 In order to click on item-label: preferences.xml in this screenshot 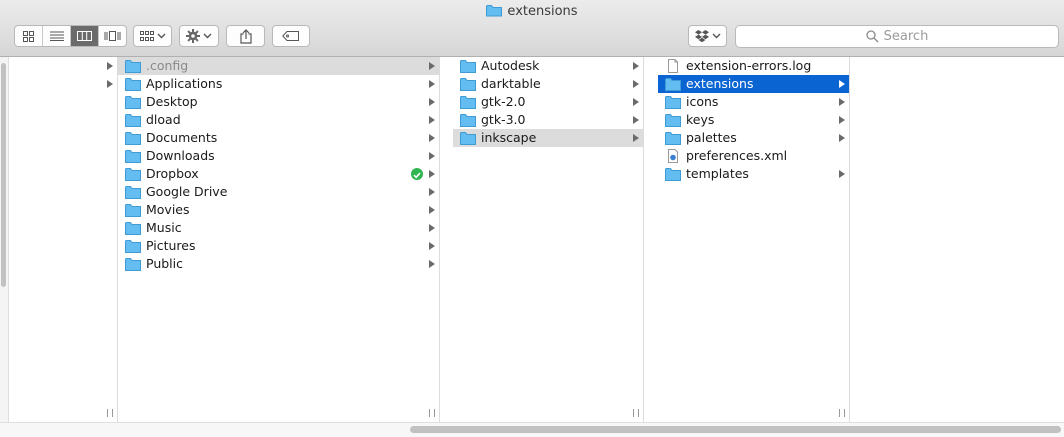, I will do `click(737, 155)`.